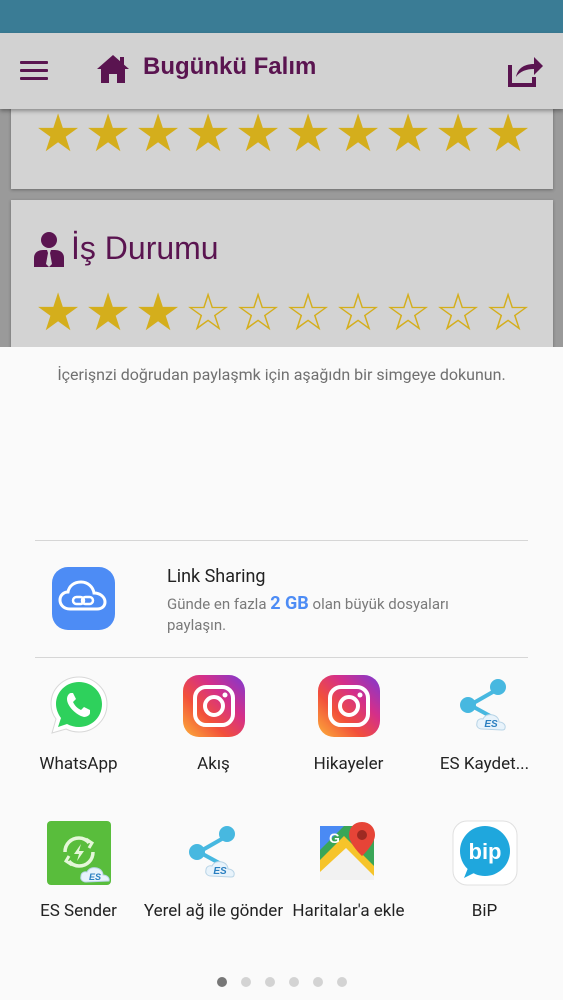 The height and width of the screenshot is (1000, 563). What do you see at coordinates (213, 764) in the screenshot?
I see `app-label: Akış` at bounding box center [213, 764].